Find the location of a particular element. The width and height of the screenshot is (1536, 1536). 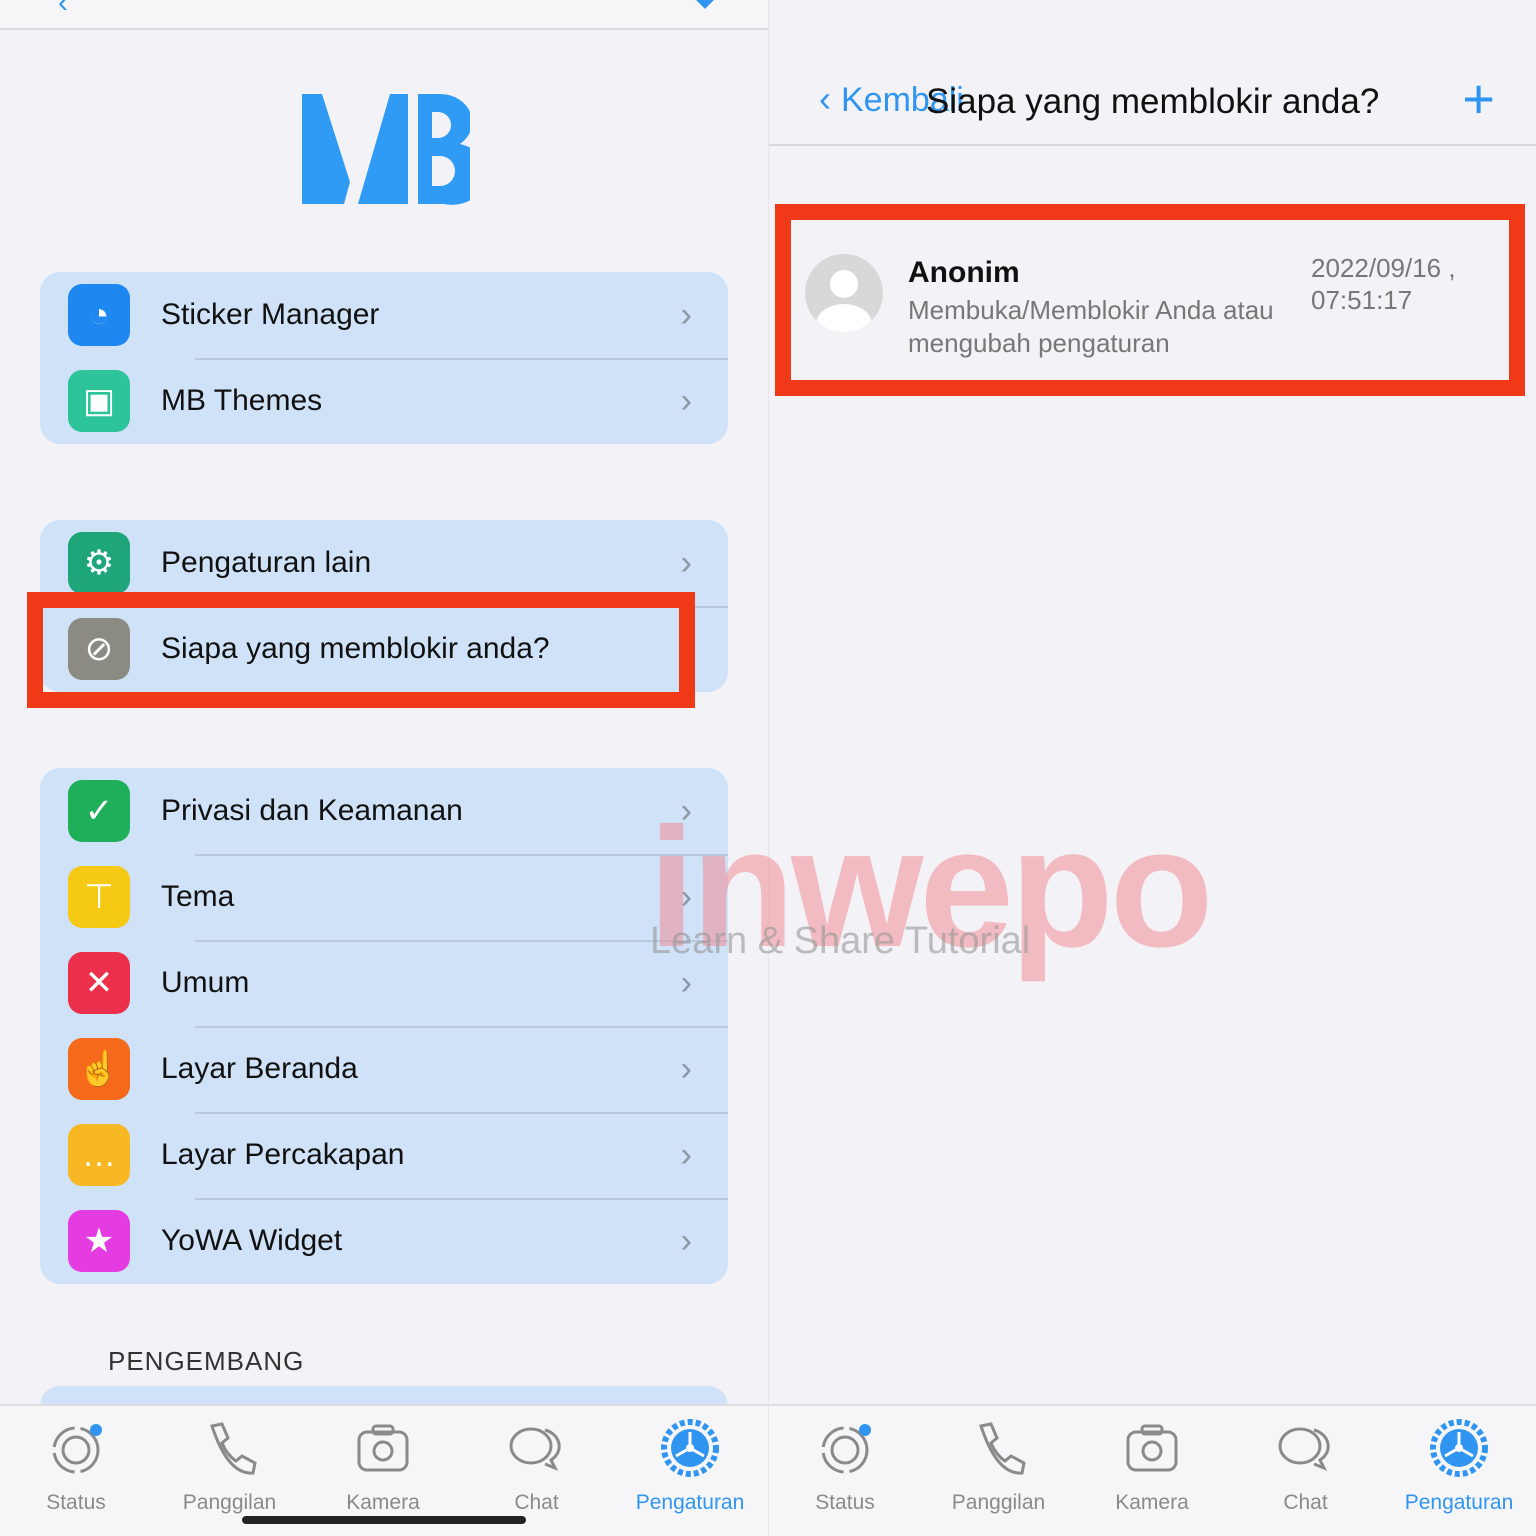

header: ‹ Kembali Siapa yang memblokir anda? + is located at coordinates (1152, 73).